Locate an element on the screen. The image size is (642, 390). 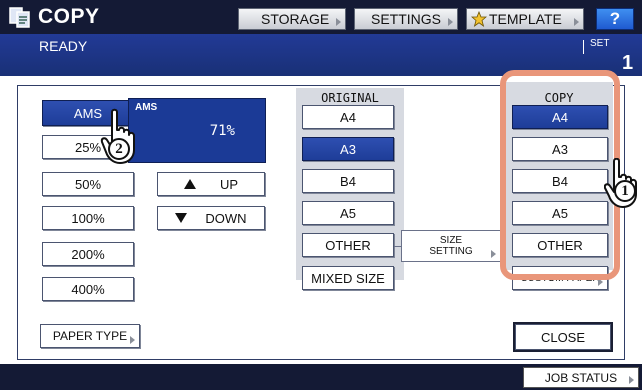
zoom-up-label: UP is located at coordinates (229, 184).